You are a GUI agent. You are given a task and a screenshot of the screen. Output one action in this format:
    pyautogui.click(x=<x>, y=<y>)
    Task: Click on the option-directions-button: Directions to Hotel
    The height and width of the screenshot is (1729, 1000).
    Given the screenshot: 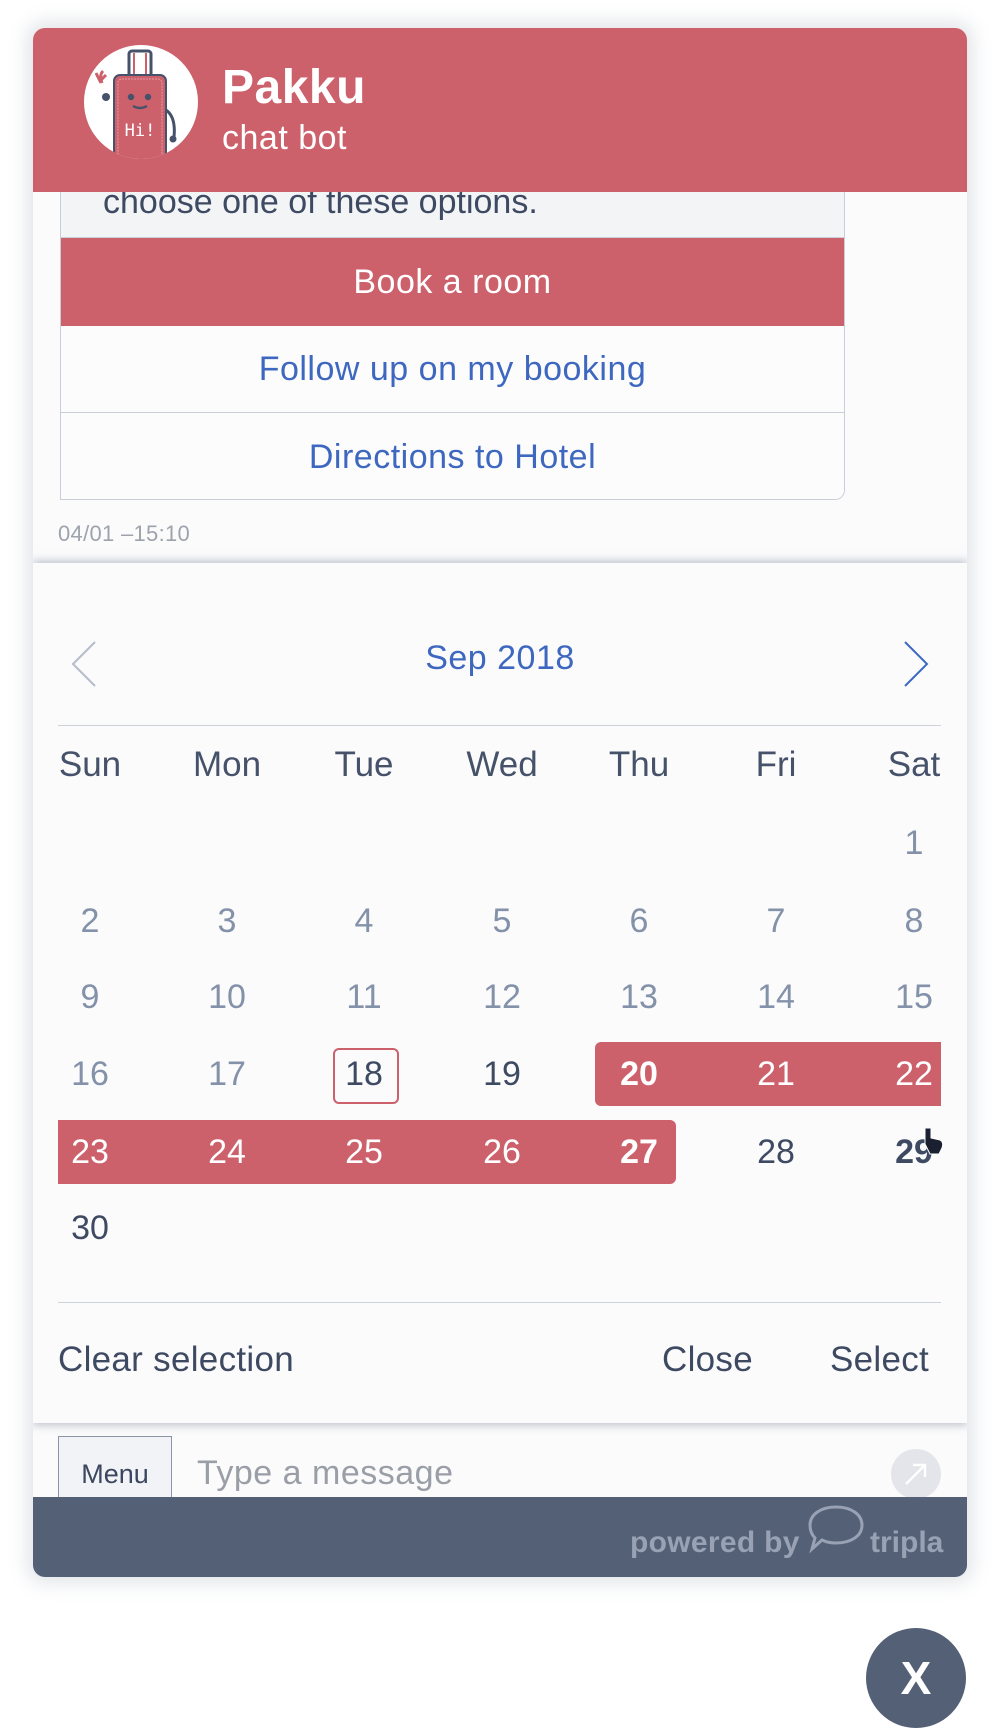 What is the action you would take?
    pyautogui.click(x=452, y=456)
    